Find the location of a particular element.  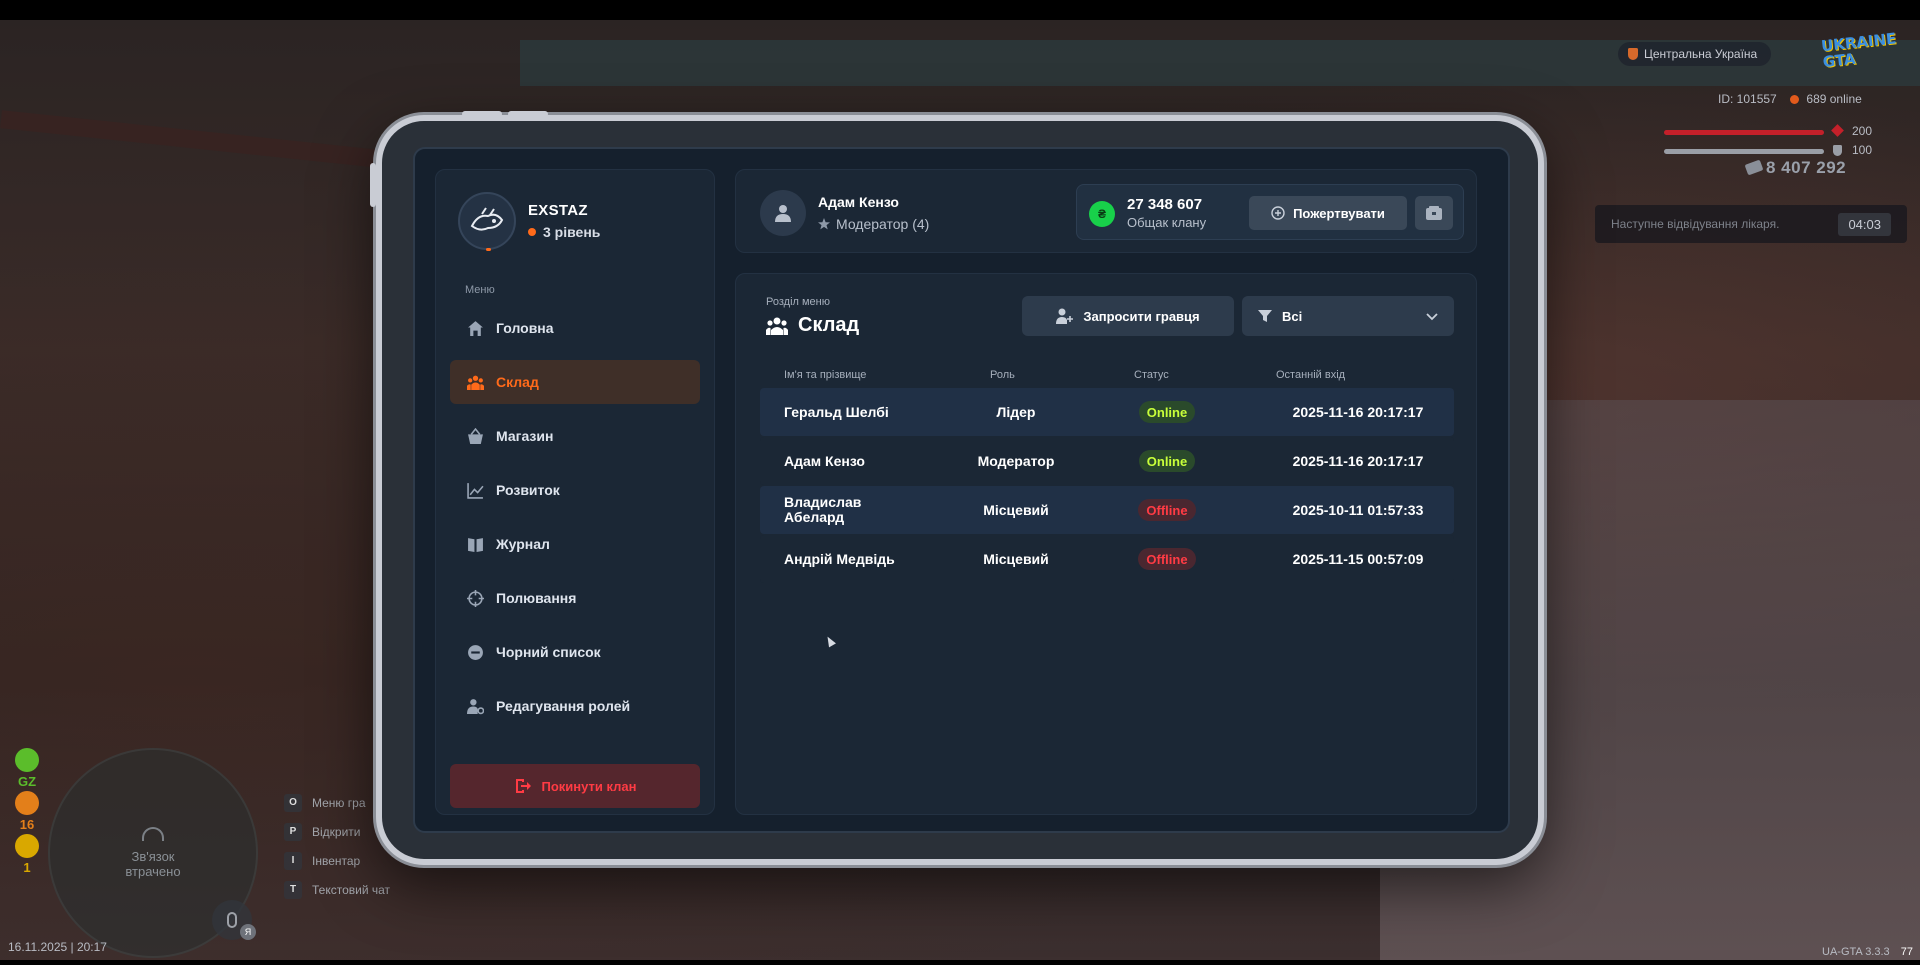

clan-treasury: ₴ 27 348 607 Общак клану Пожертвувати is located at coordinates (1270, 212).